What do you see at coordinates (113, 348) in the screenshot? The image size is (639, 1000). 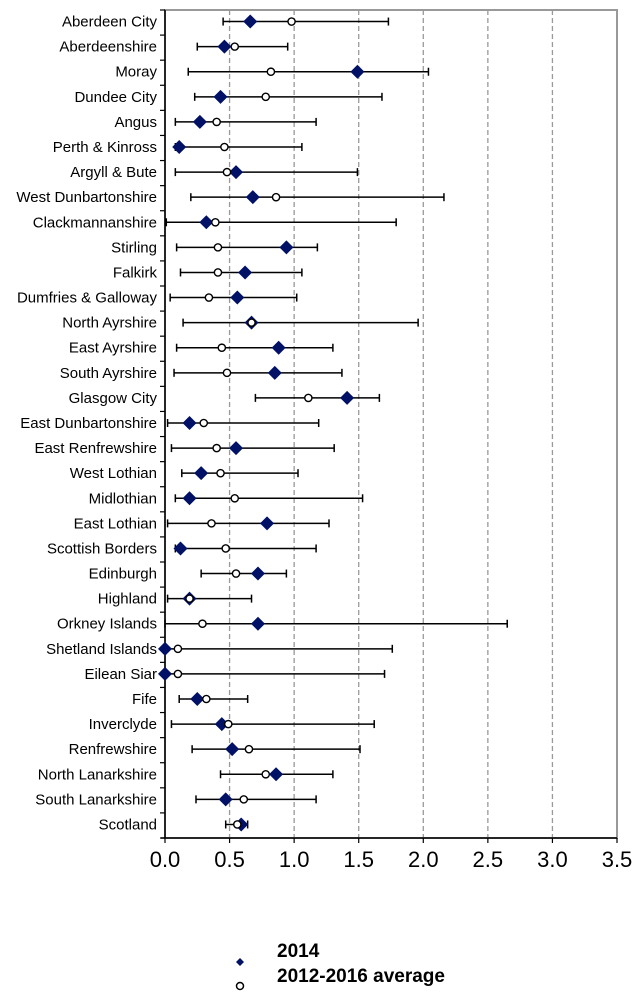 I see `category-label: East Ayrshire` at bounding box center [113, 348].